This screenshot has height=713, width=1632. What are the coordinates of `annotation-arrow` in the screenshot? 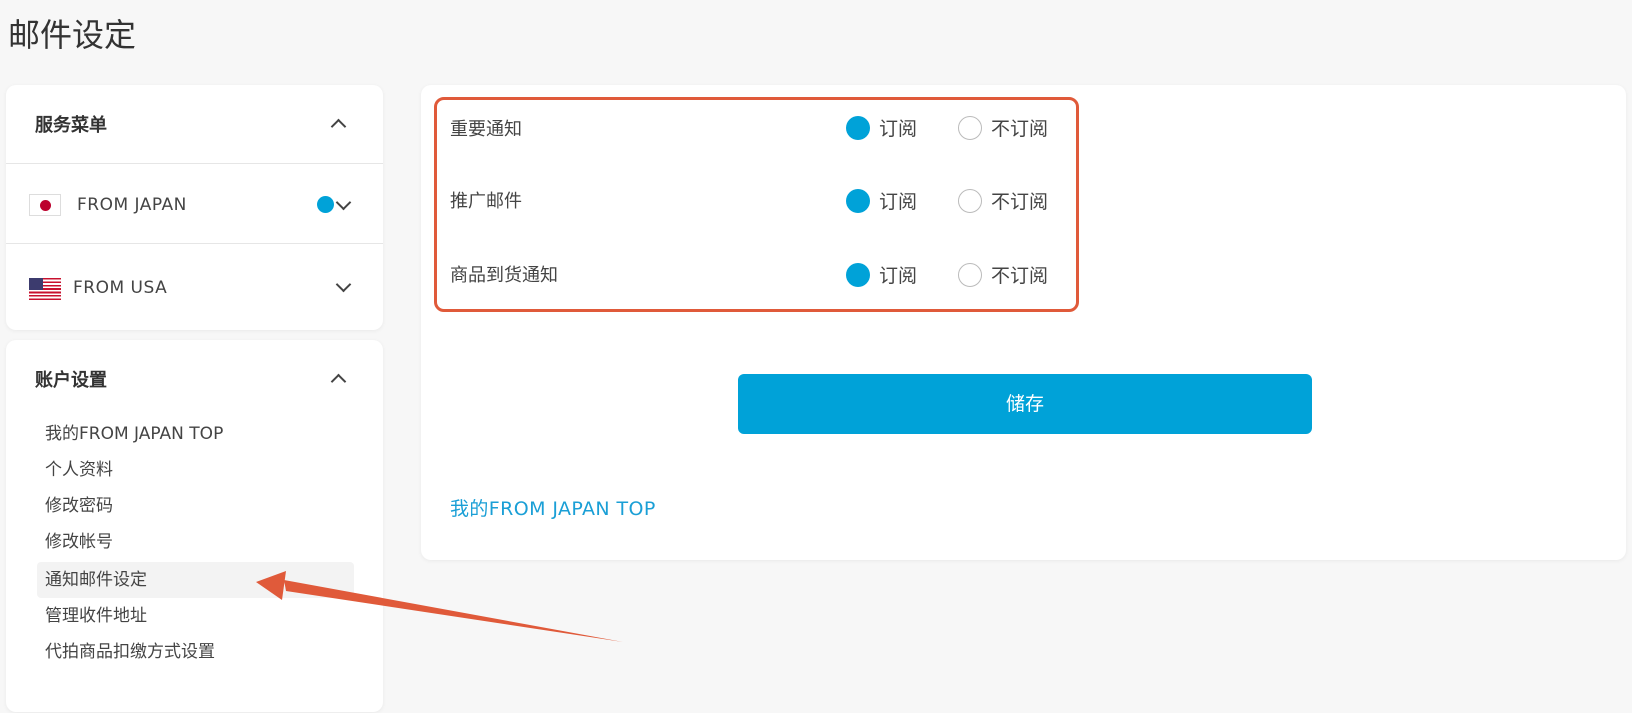 It's located at (439, 606).